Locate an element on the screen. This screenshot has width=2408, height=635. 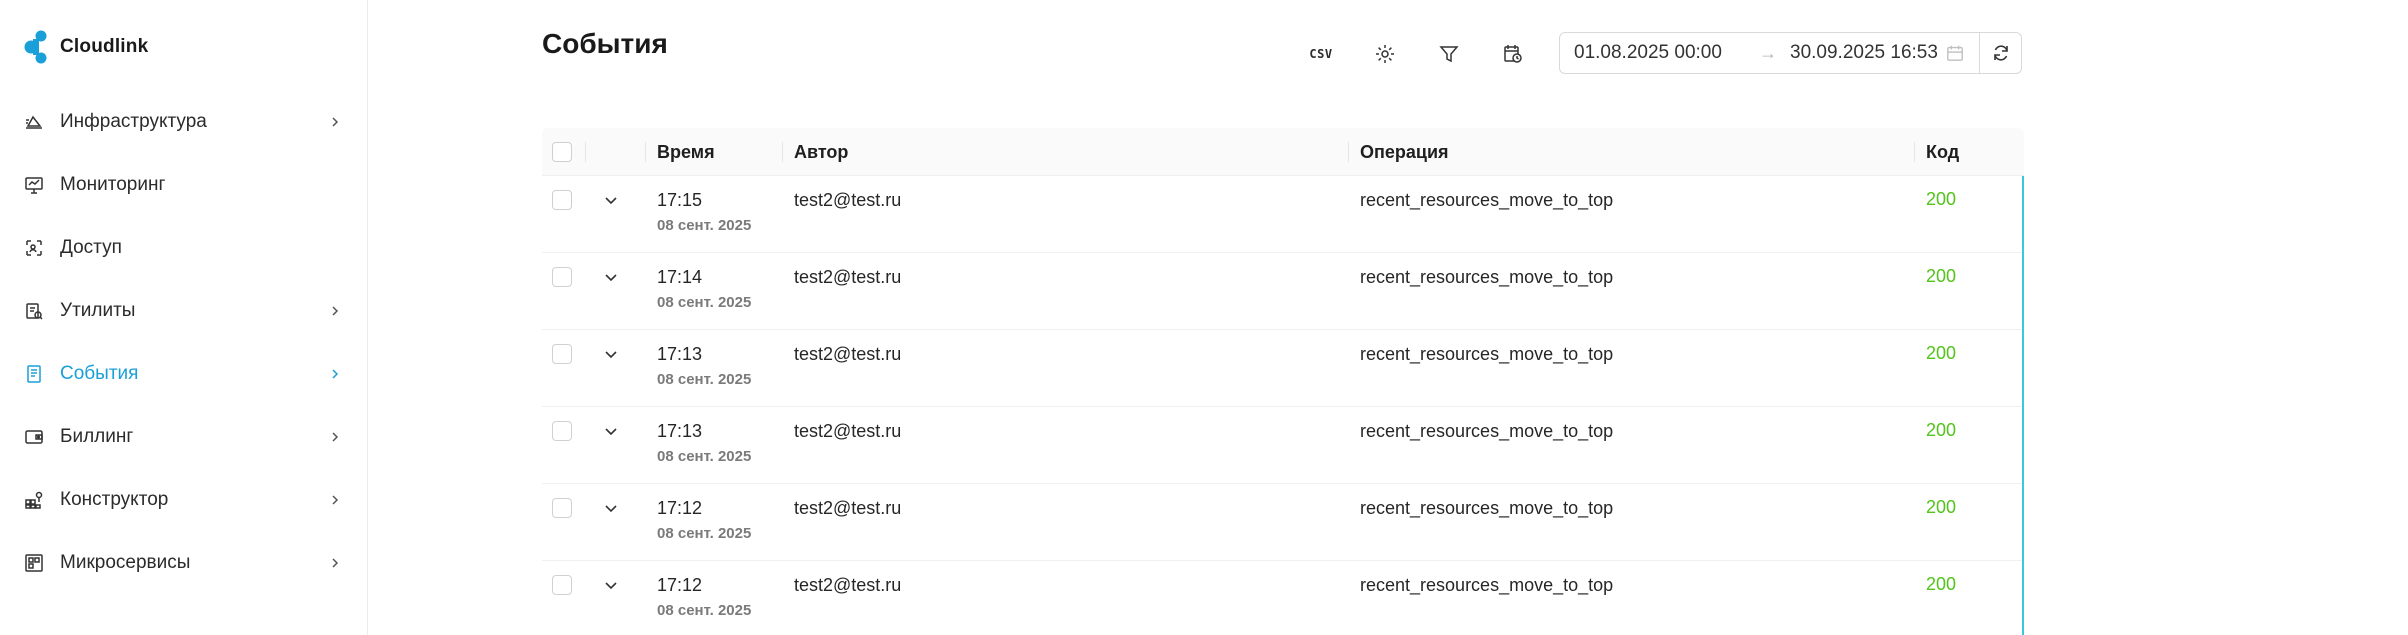
date-to-input: 30.09.2025 16:53 is located at coordinates (1864, 53).